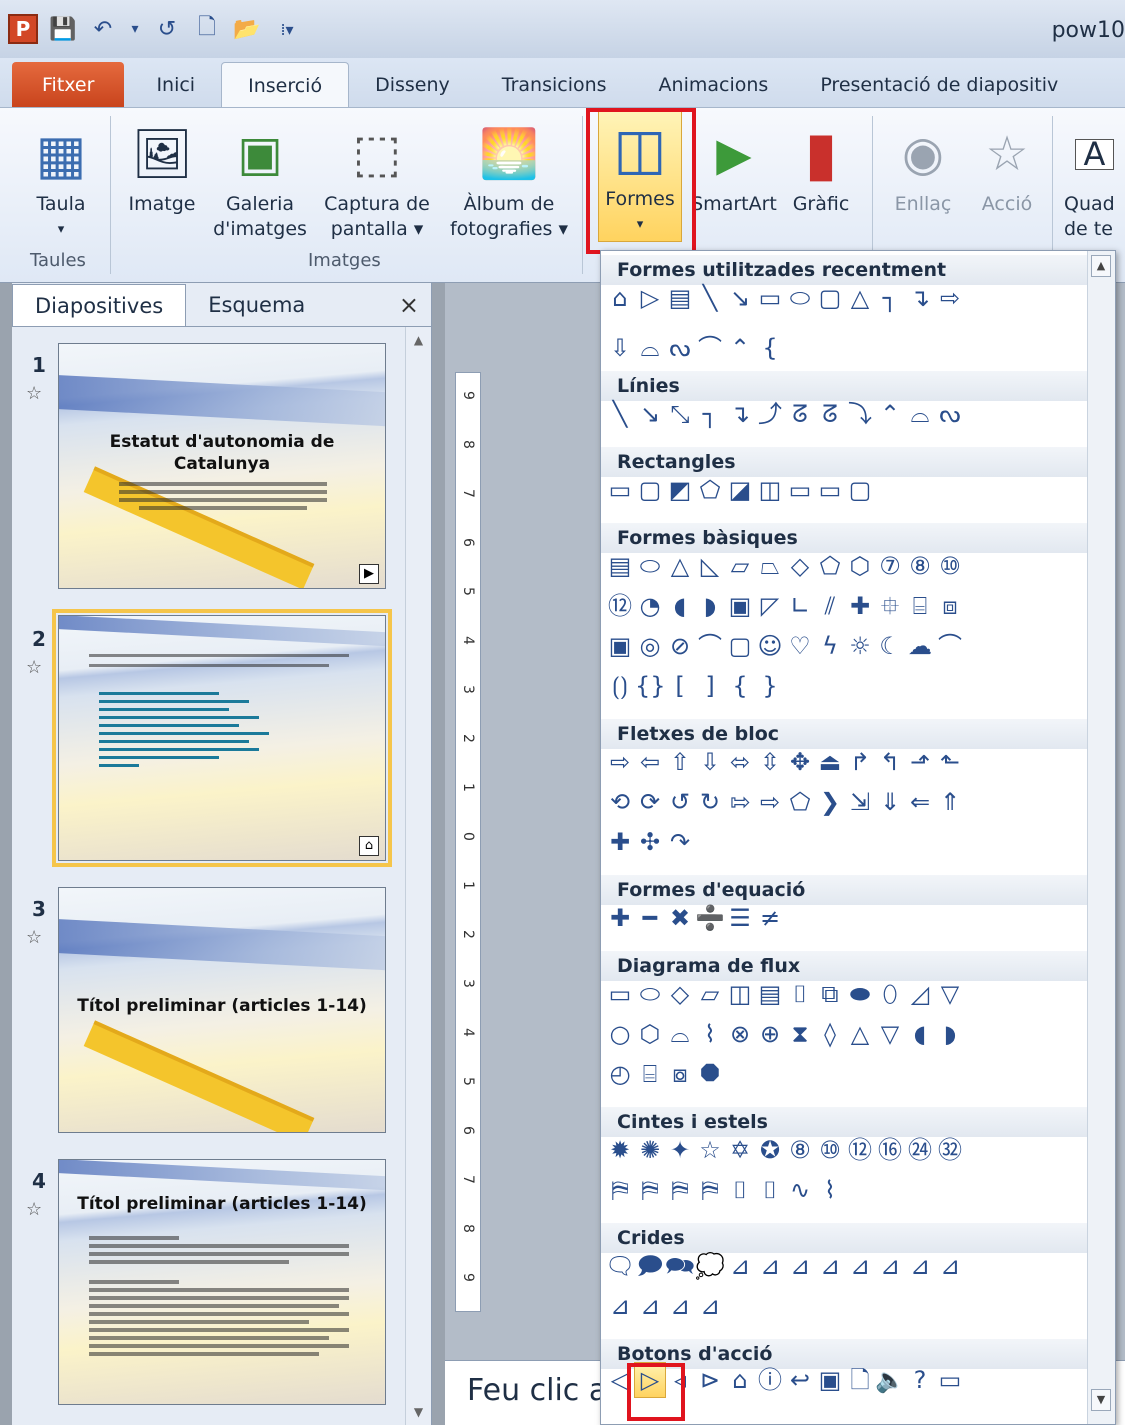 The height and width of the screenshot is (1425, 1125). Describe the element at coordinates (256, 305) in the screenshot. I see `tab-outline: Esquema` at that location.